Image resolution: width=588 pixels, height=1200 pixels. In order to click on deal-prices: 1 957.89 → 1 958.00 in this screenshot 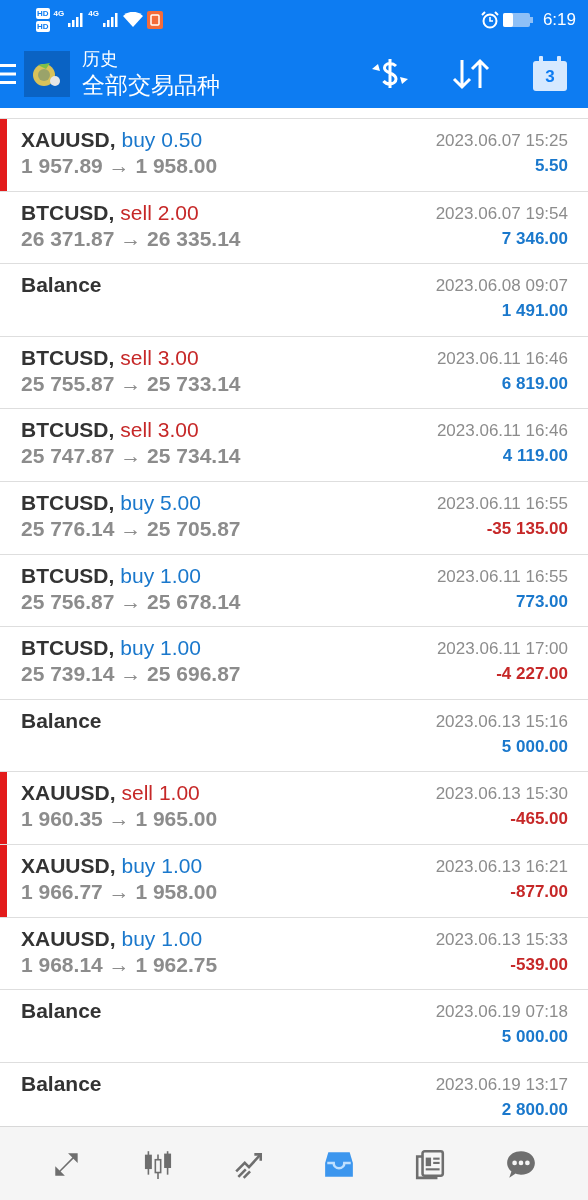, I will do `click(119, 166)`.